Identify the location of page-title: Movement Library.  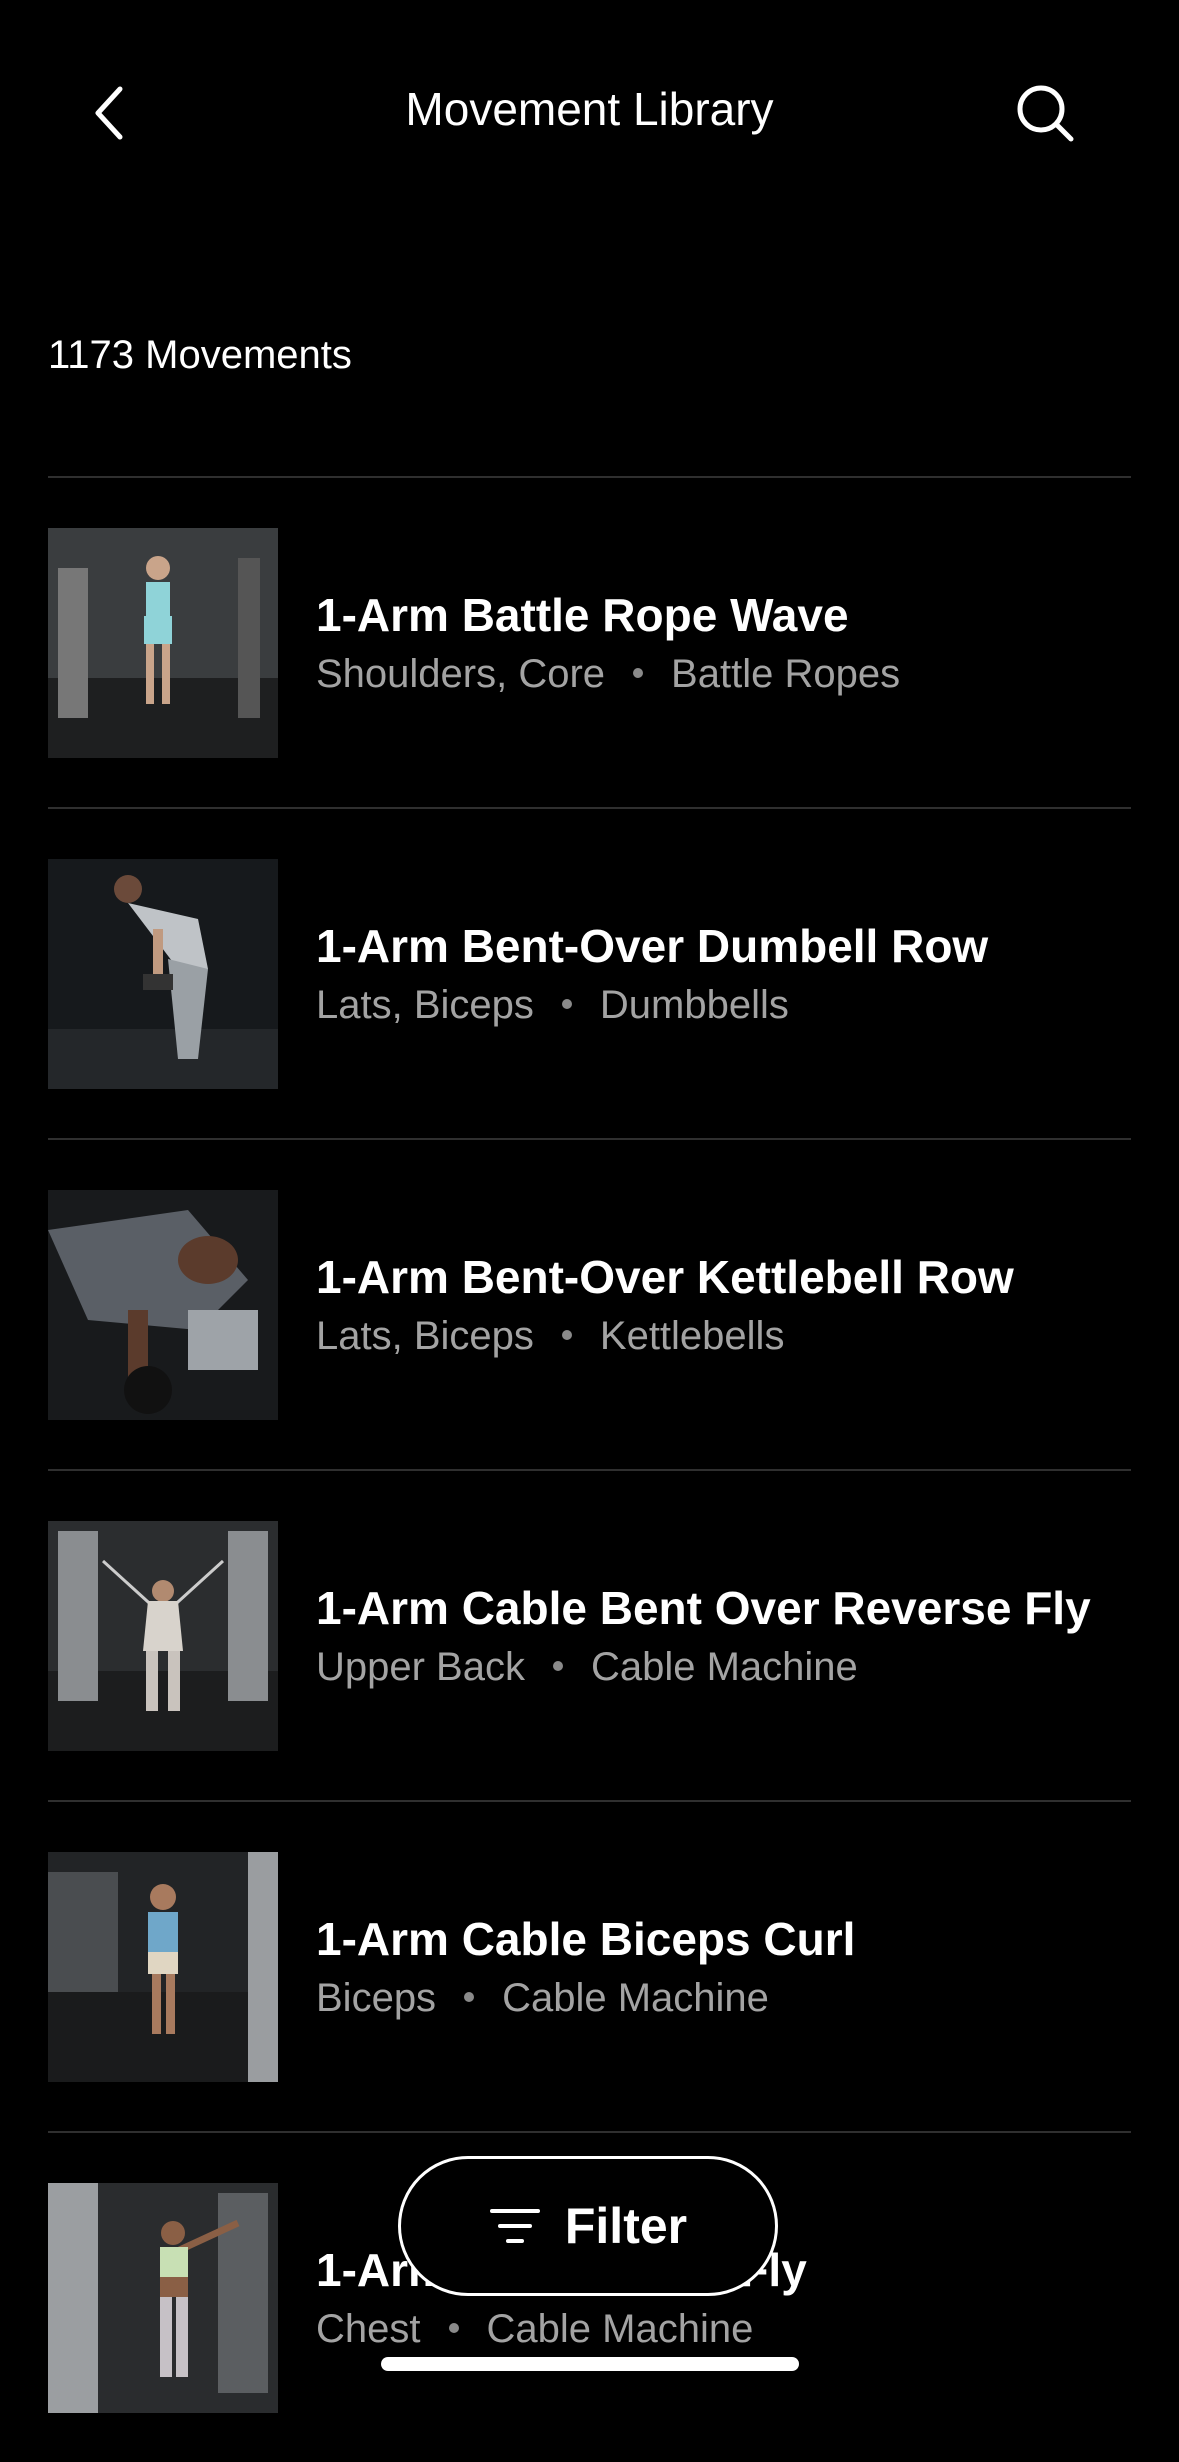
(589, 109).